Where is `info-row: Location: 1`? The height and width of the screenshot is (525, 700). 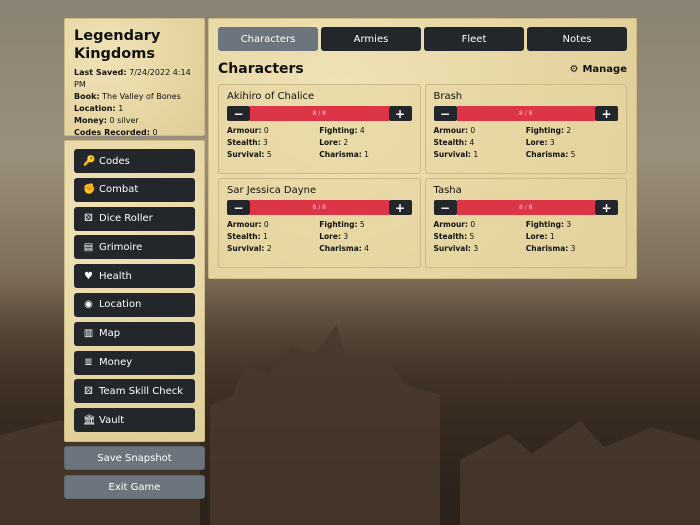 info-row: Location: 1 is located at coordinates (99, 108).